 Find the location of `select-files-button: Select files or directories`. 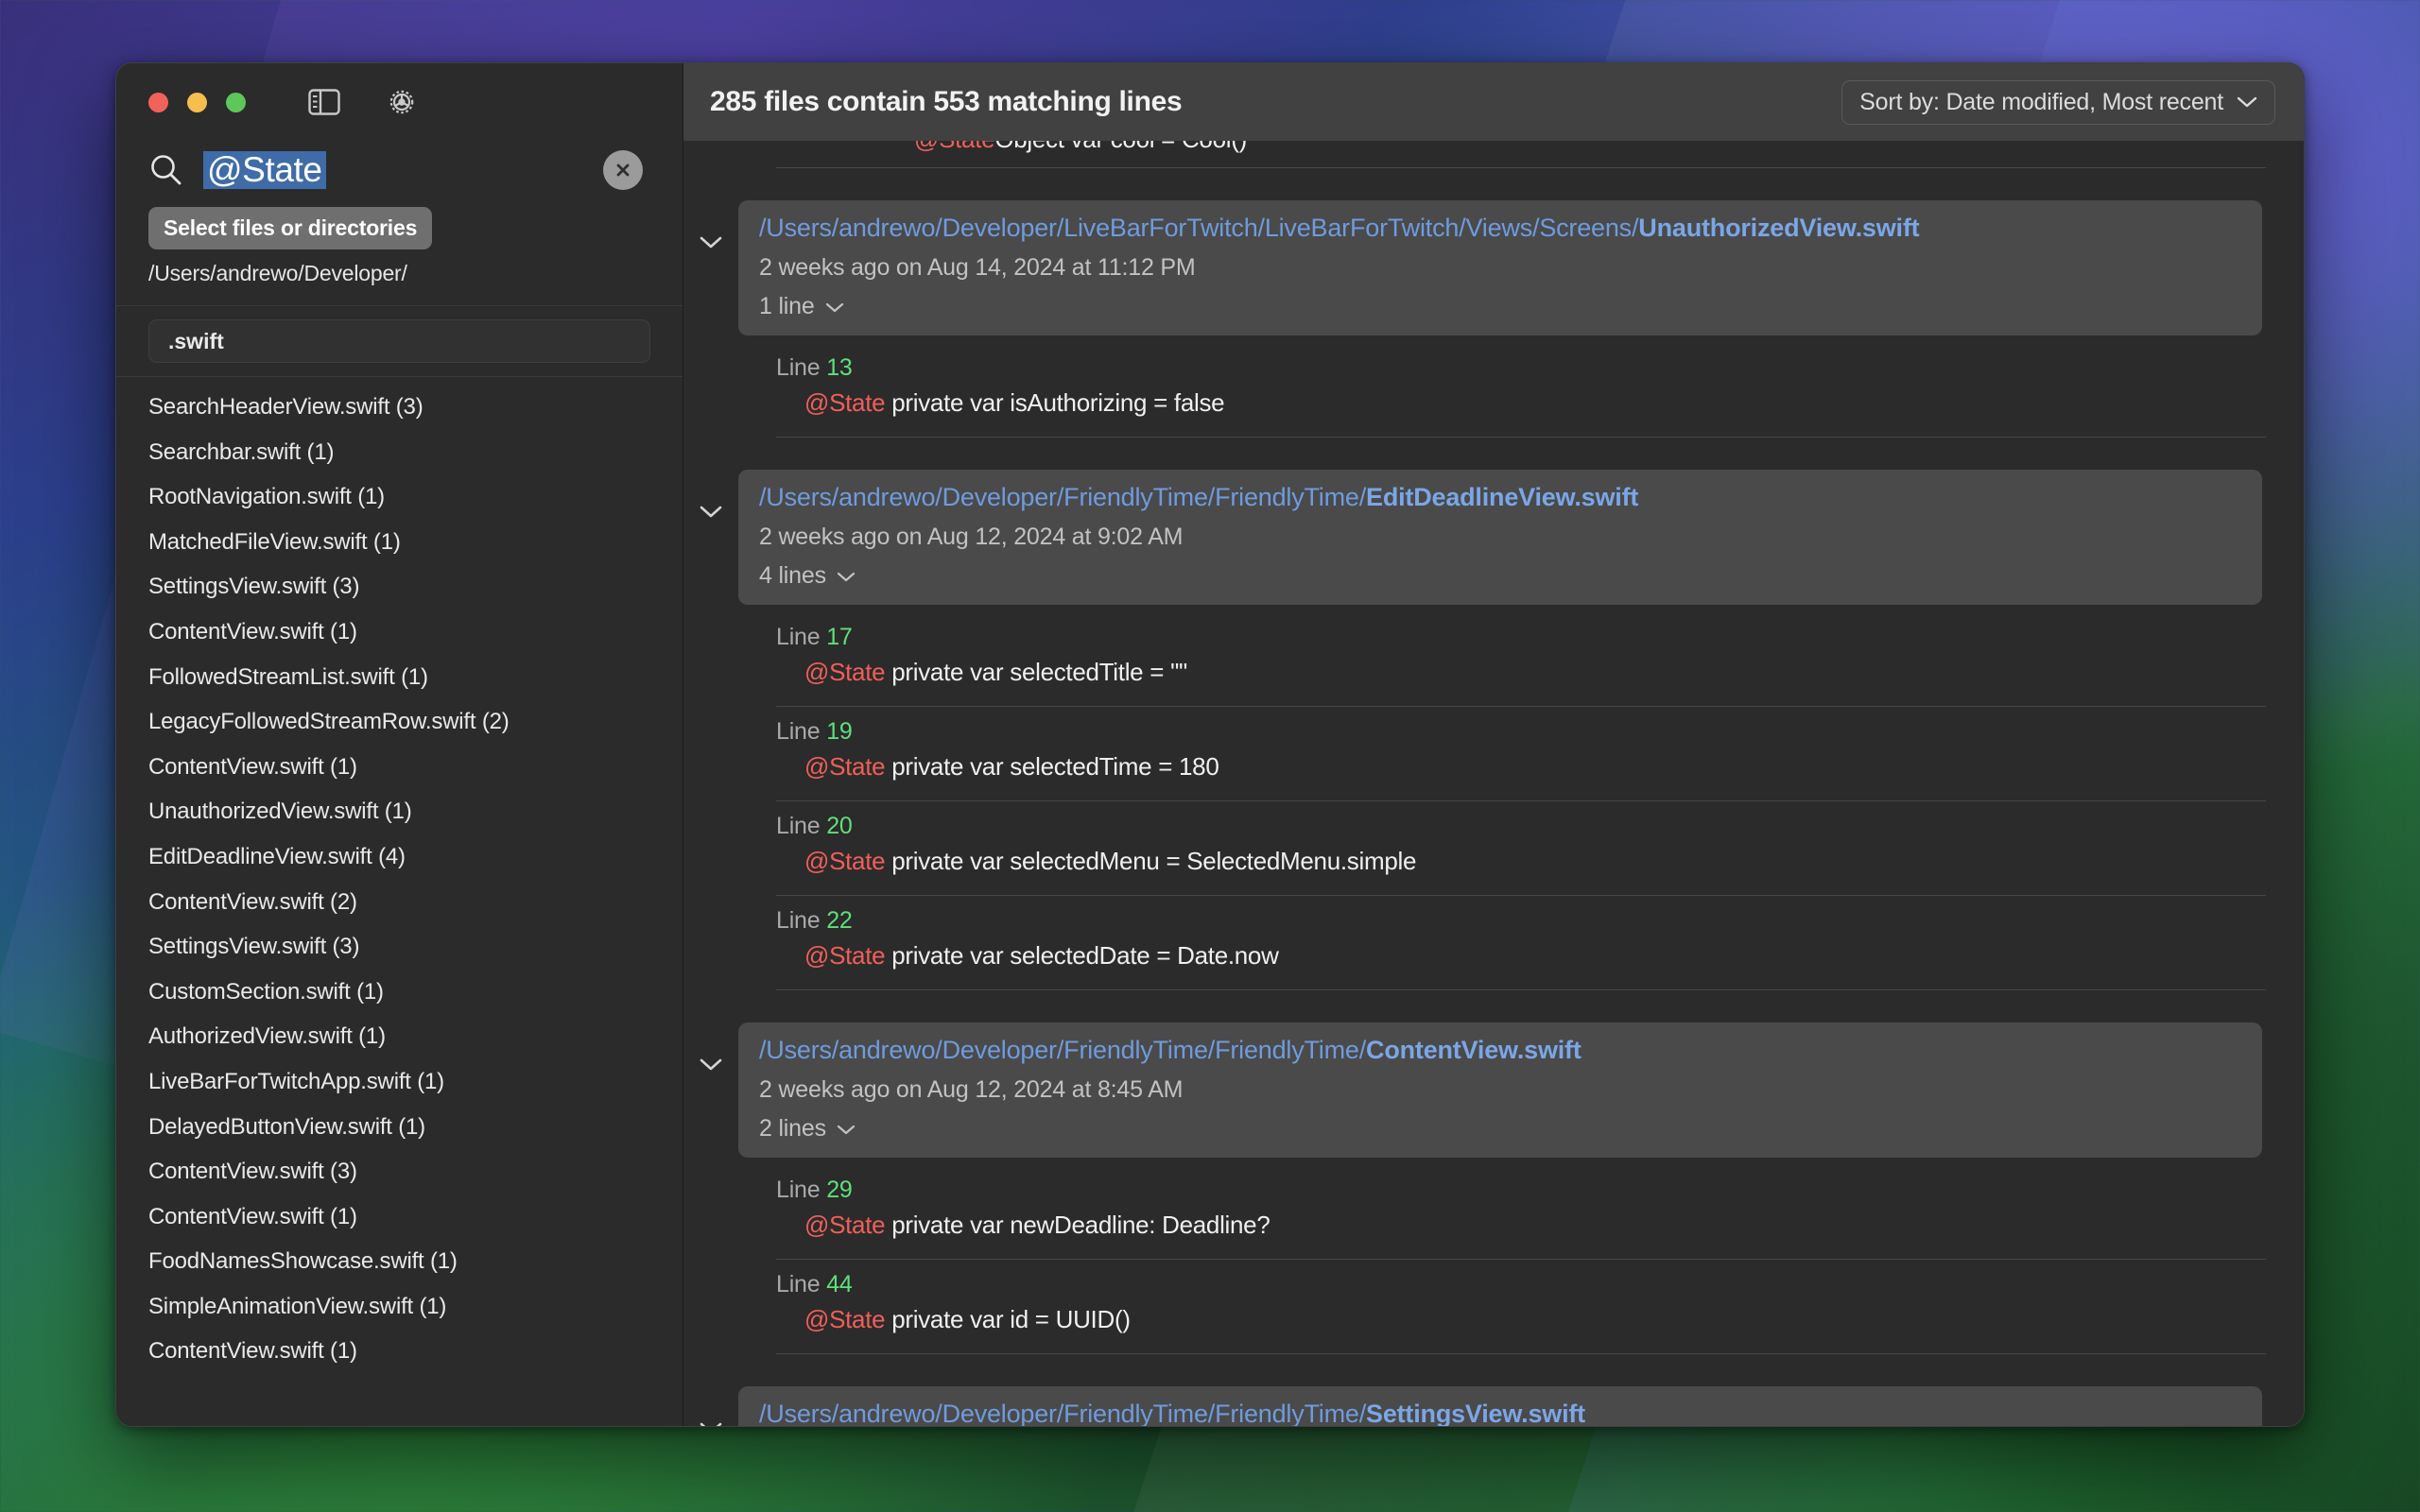

select-files-button: Select files or directories is located at coordinates (290, 228).